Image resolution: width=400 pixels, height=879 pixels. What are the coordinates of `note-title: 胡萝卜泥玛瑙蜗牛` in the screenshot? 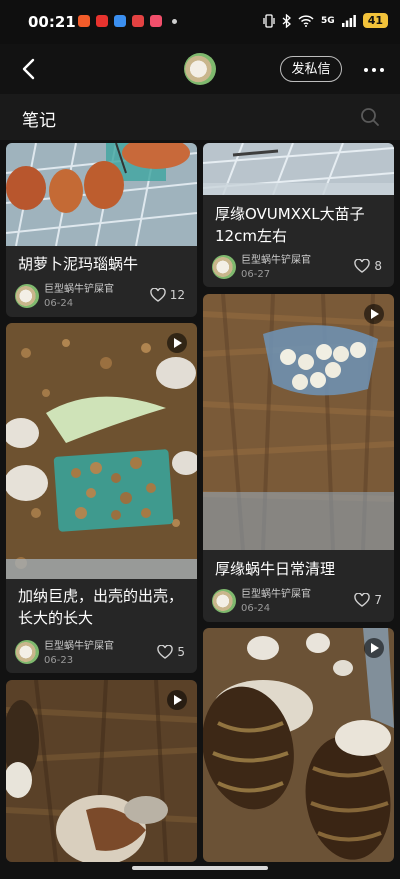 It's located at (78, 264).